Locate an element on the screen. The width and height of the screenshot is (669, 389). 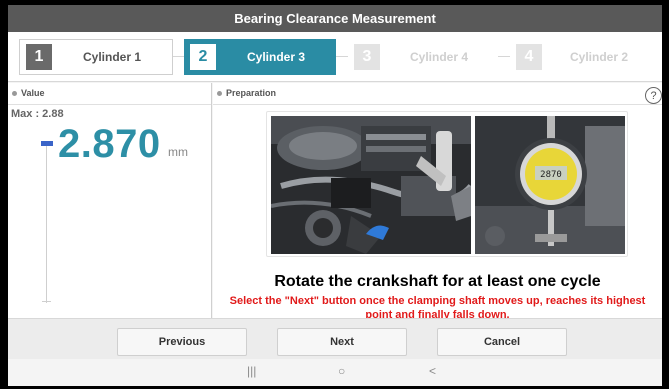
title-bar: Bearing Clearance Measurement is located at coordinates (335, 18).